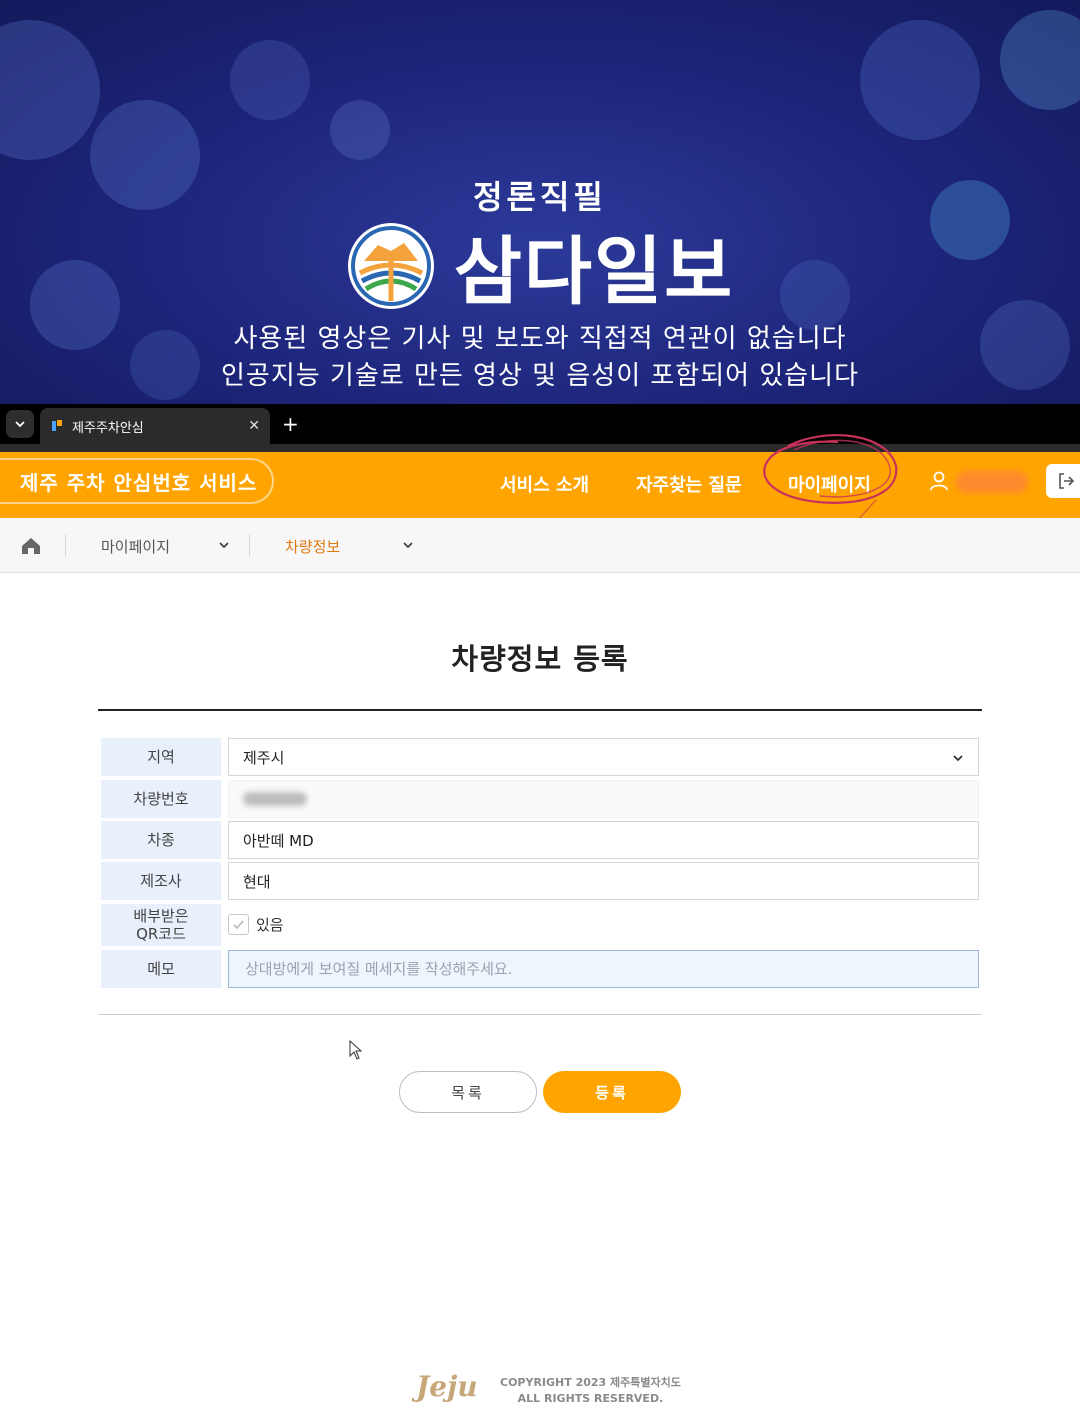  I want to click on site-brand-link: 제주 주차 안심번호 서비스, so click(137, 481).